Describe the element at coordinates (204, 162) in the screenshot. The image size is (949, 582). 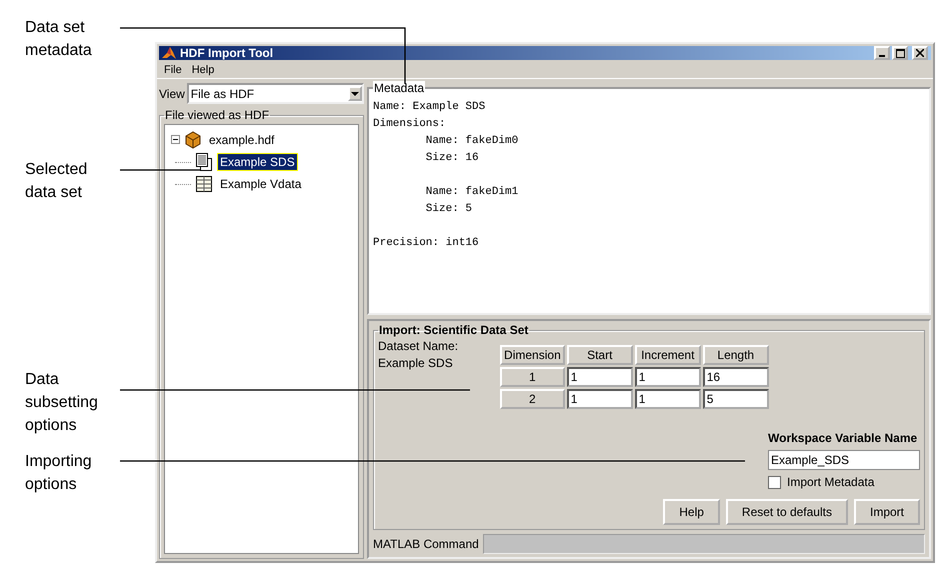
I see `documents-icon` at that location.